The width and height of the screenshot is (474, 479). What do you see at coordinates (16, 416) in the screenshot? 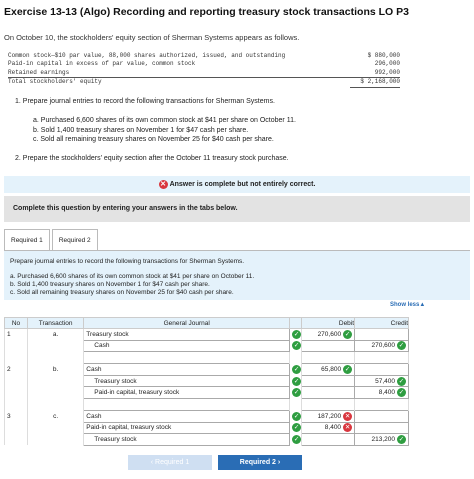
I see `row-no: 3` at bounding box center [16, 416].